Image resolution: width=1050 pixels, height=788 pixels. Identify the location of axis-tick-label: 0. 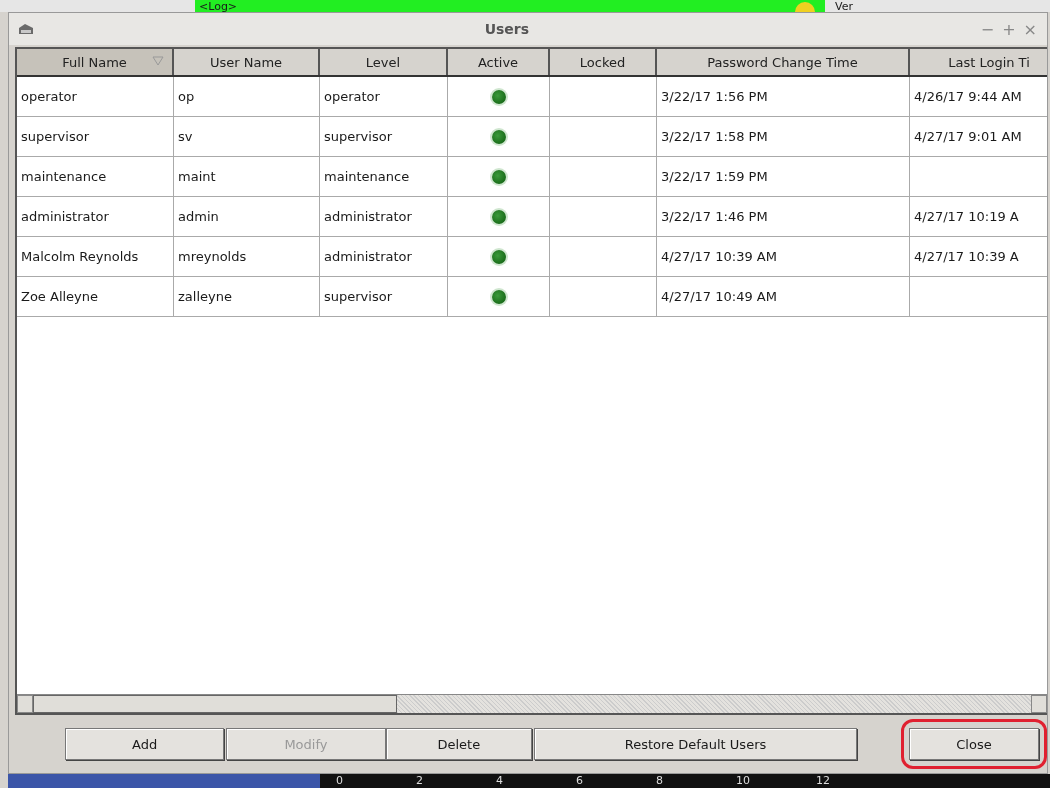
(339, 781).